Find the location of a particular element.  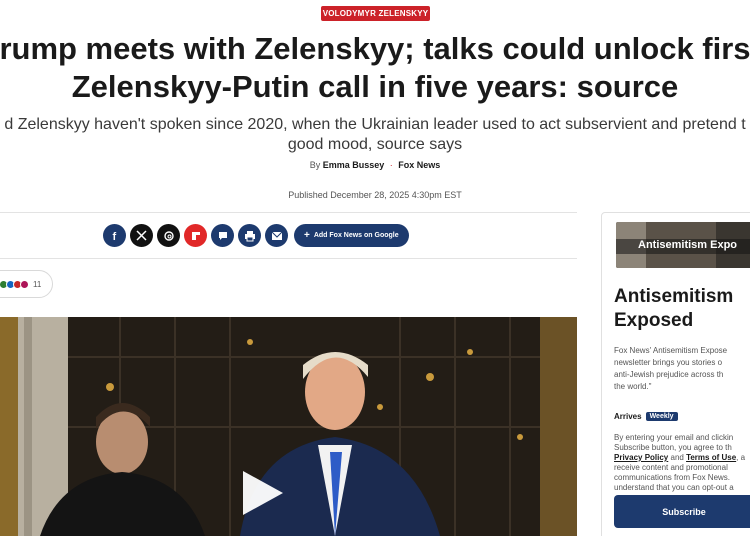

google-button-label: Add Fox News on Google is located at coordinates (356, 235).